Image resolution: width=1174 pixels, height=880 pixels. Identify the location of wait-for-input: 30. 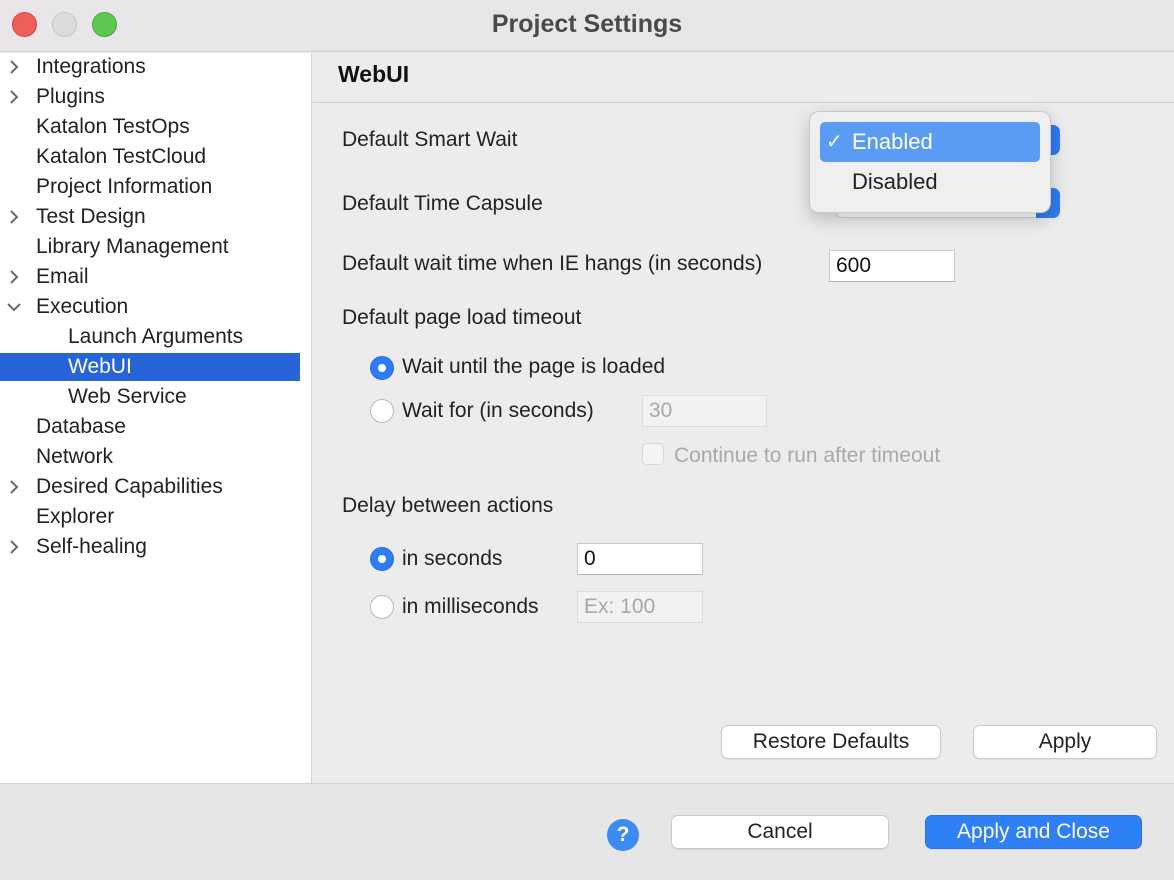
(704, 411).